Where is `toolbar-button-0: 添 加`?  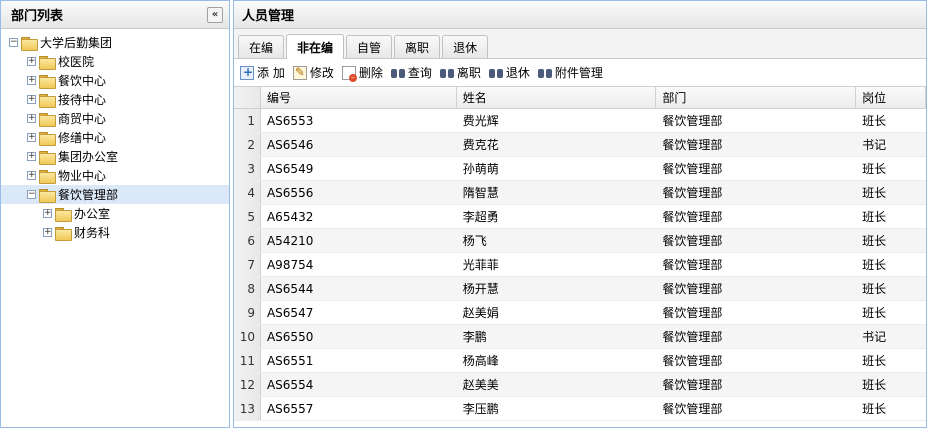 toolbar-button-0: 添 加 is located at coordinates (262, 72).